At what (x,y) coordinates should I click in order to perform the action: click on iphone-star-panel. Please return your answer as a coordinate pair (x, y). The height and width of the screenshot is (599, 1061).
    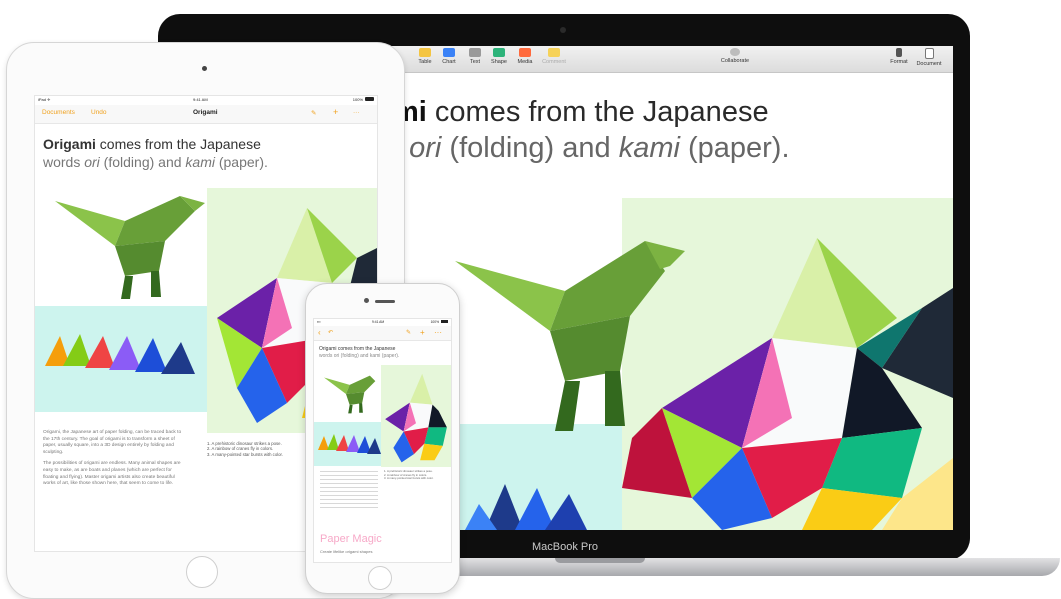
    Looking at the image, I should click on (416, 416).